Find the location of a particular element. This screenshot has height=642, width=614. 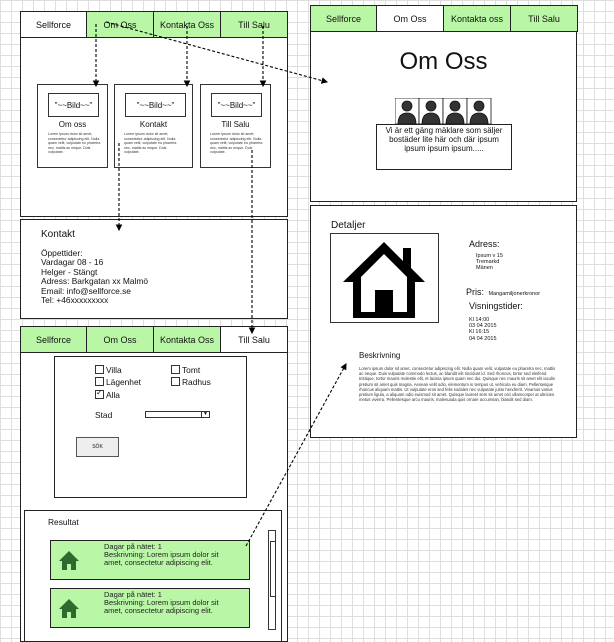

arrow-om-oss-to-about is located at coordinates (217, 52).